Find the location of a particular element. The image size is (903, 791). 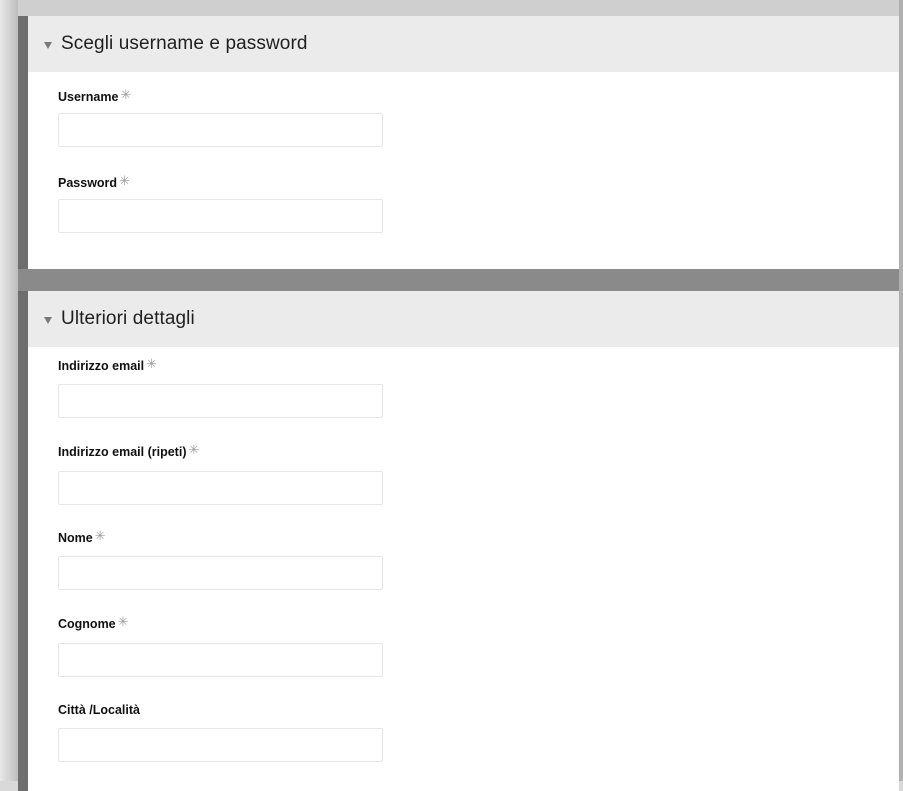

email-repeat-label: Indirizzo email (ripeti) ✳ is located at coordinates (129, 450).